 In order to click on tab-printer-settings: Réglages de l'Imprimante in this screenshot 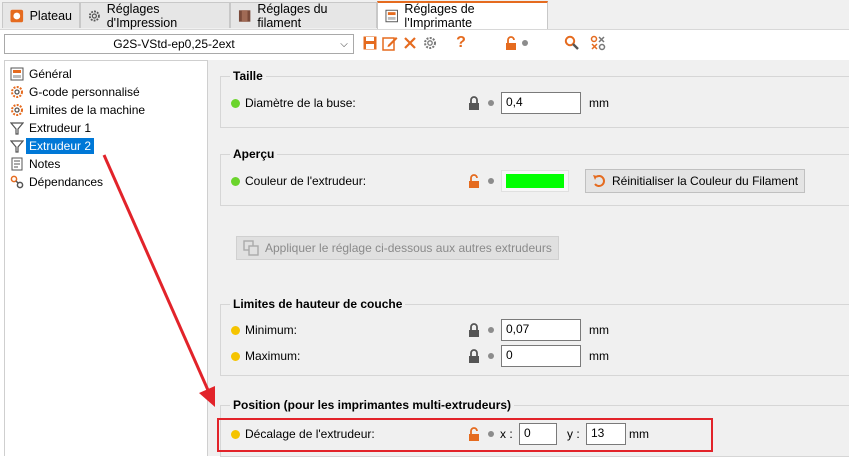, I will do `click(462, 15)`.